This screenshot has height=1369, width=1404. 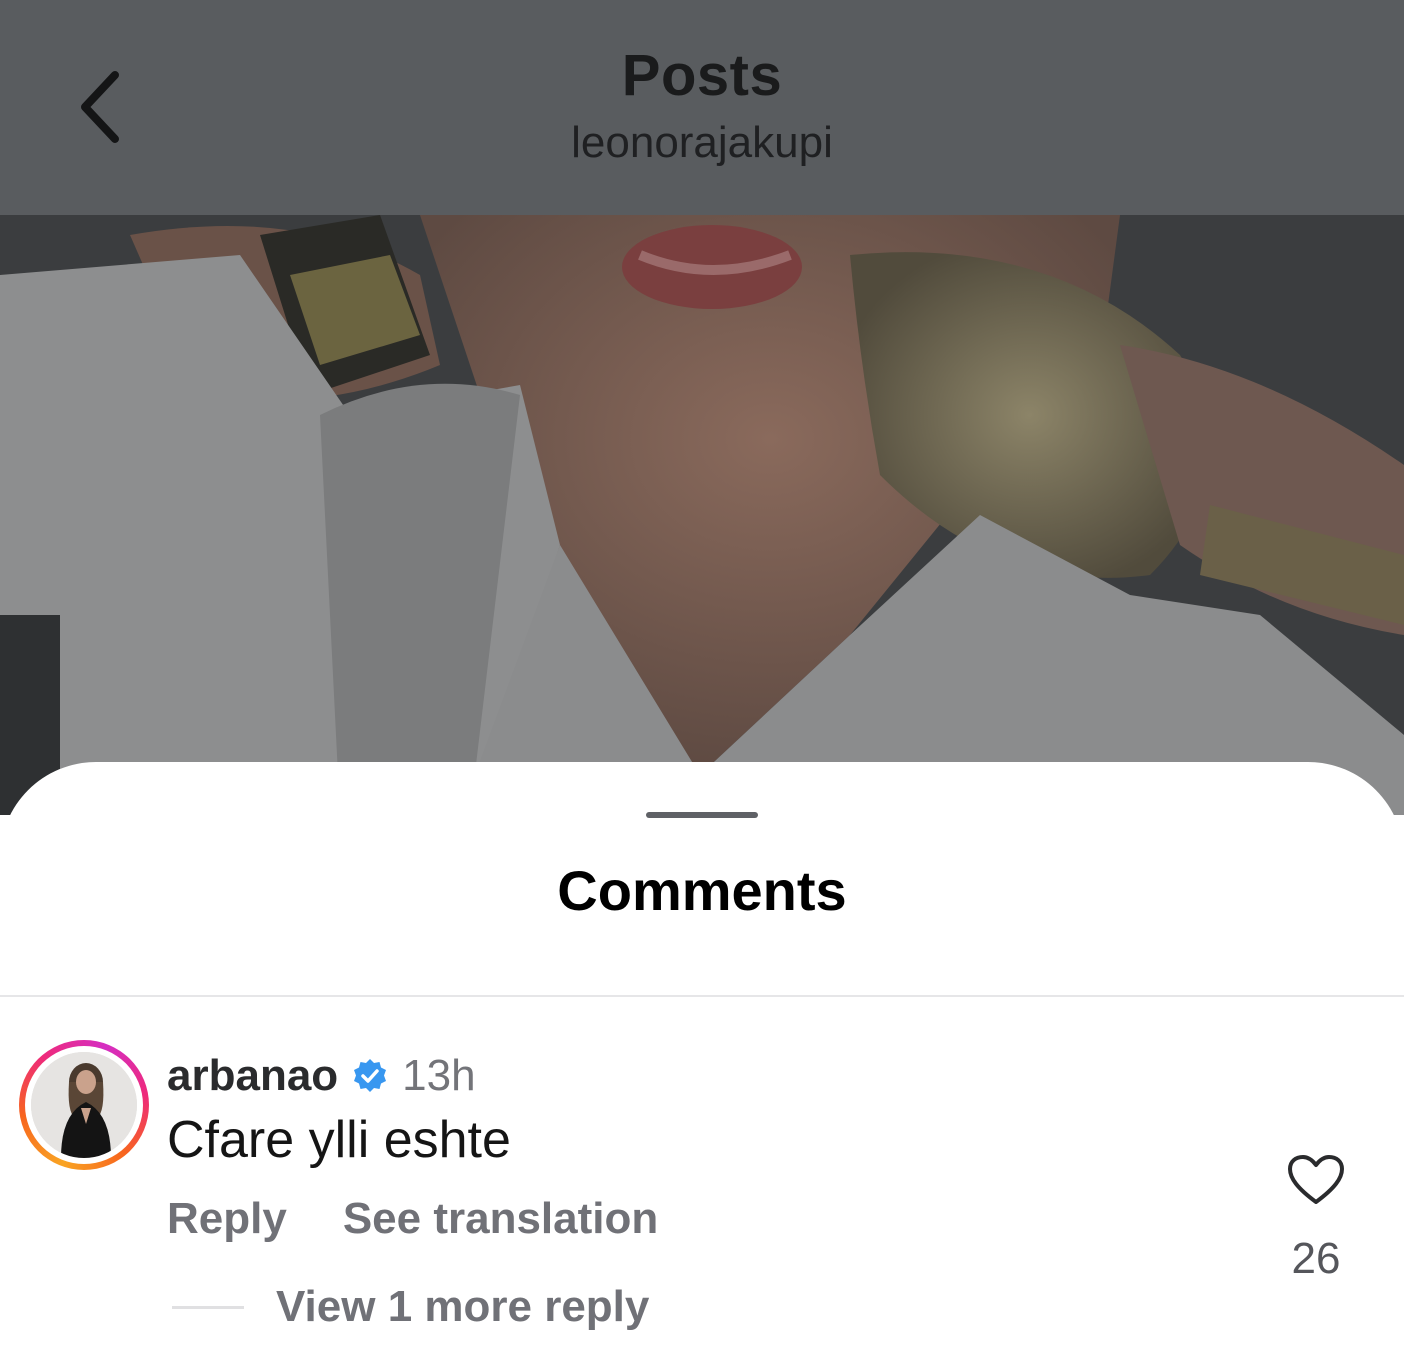 What do you see at coordinates (370, 1076) in the screenshot?
I see `verified-badge-icon` at bounding box center [370, 1076].